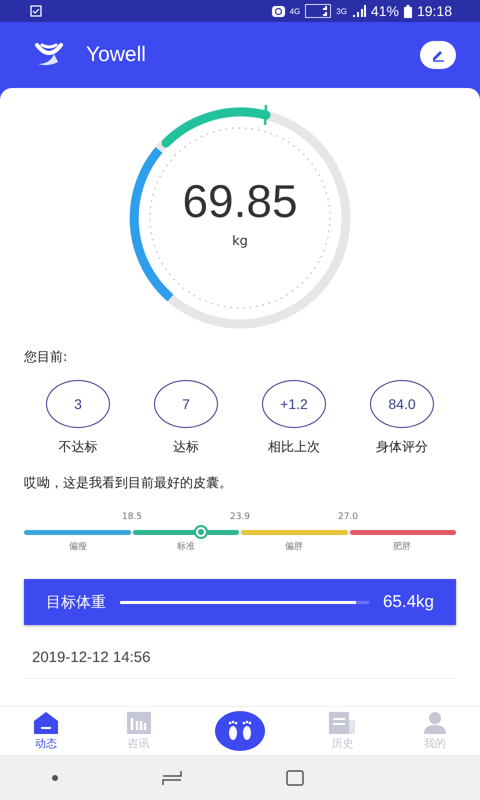 The height and width of the screenshot is (800, 480). Describe the element at coordinates (294, 404) in the screenshot. I see `stat-value: +1.2` at that location.